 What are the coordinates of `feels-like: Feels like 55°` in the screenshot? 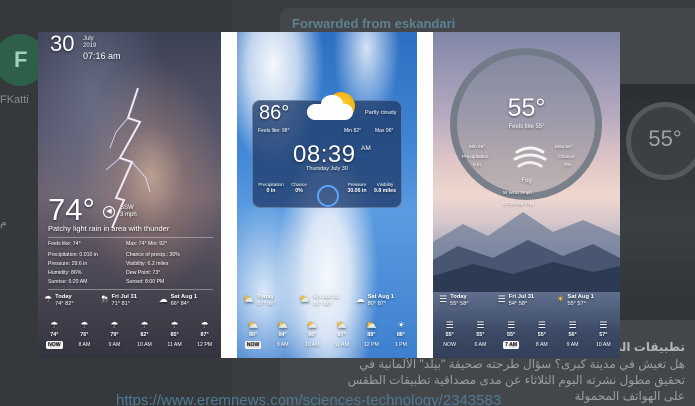 It's located at (526, 127).